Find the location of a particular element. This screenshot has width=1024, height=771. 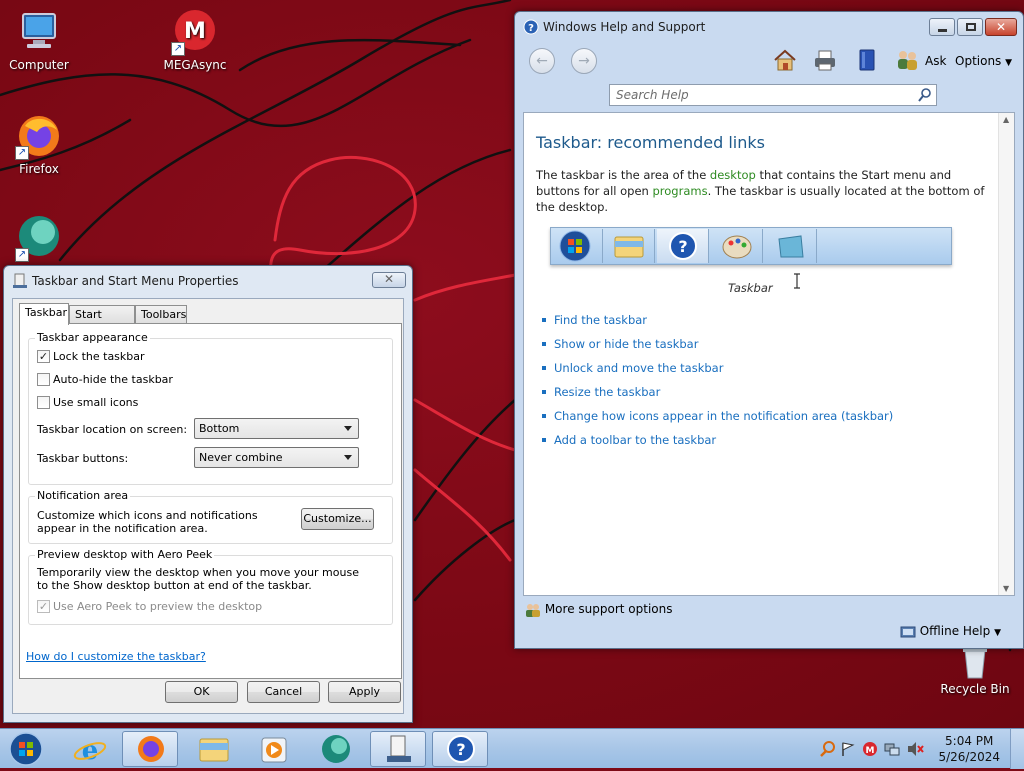

list-item: Add a toolbar to the taskbar is located at coordinates (717, 445).